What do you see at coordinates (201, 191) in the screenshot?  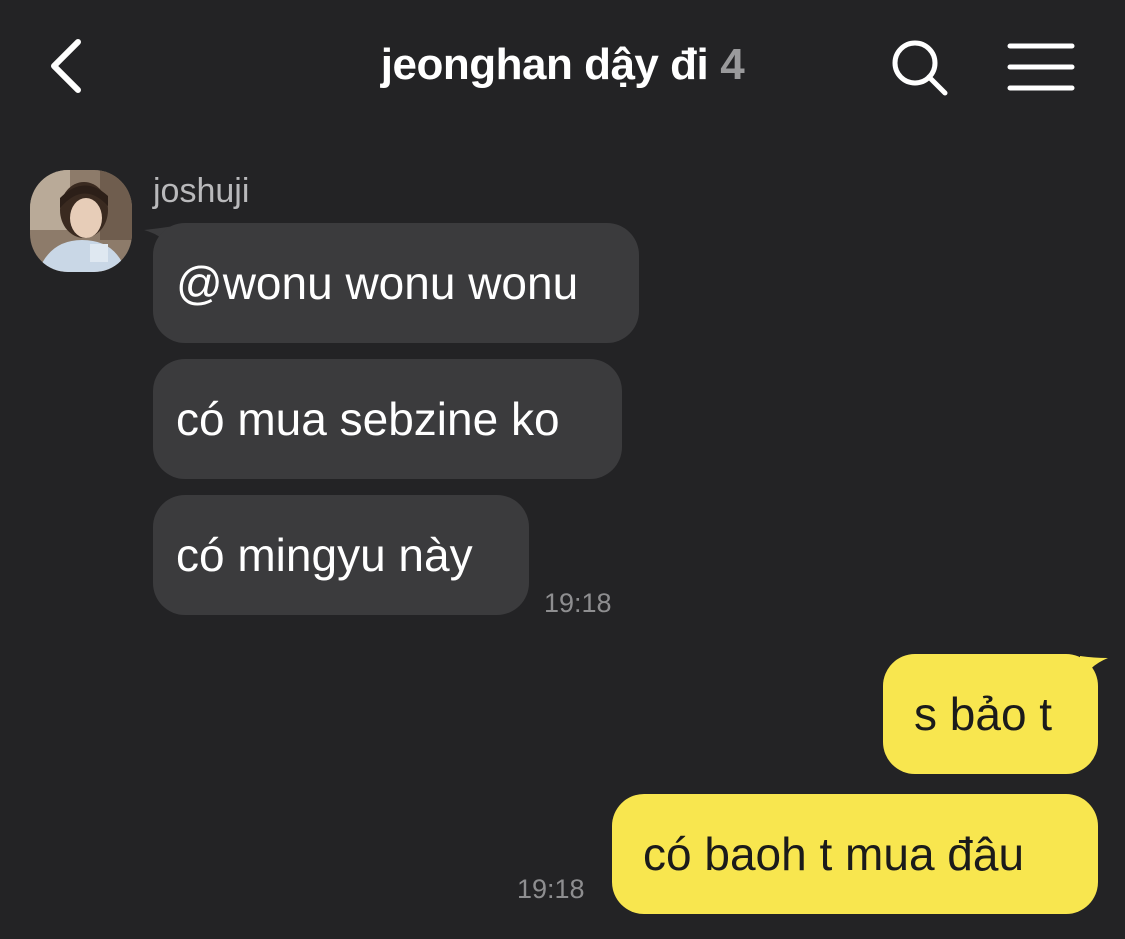 I see `sender-name: joshuji` at bounding box center [201, 191].